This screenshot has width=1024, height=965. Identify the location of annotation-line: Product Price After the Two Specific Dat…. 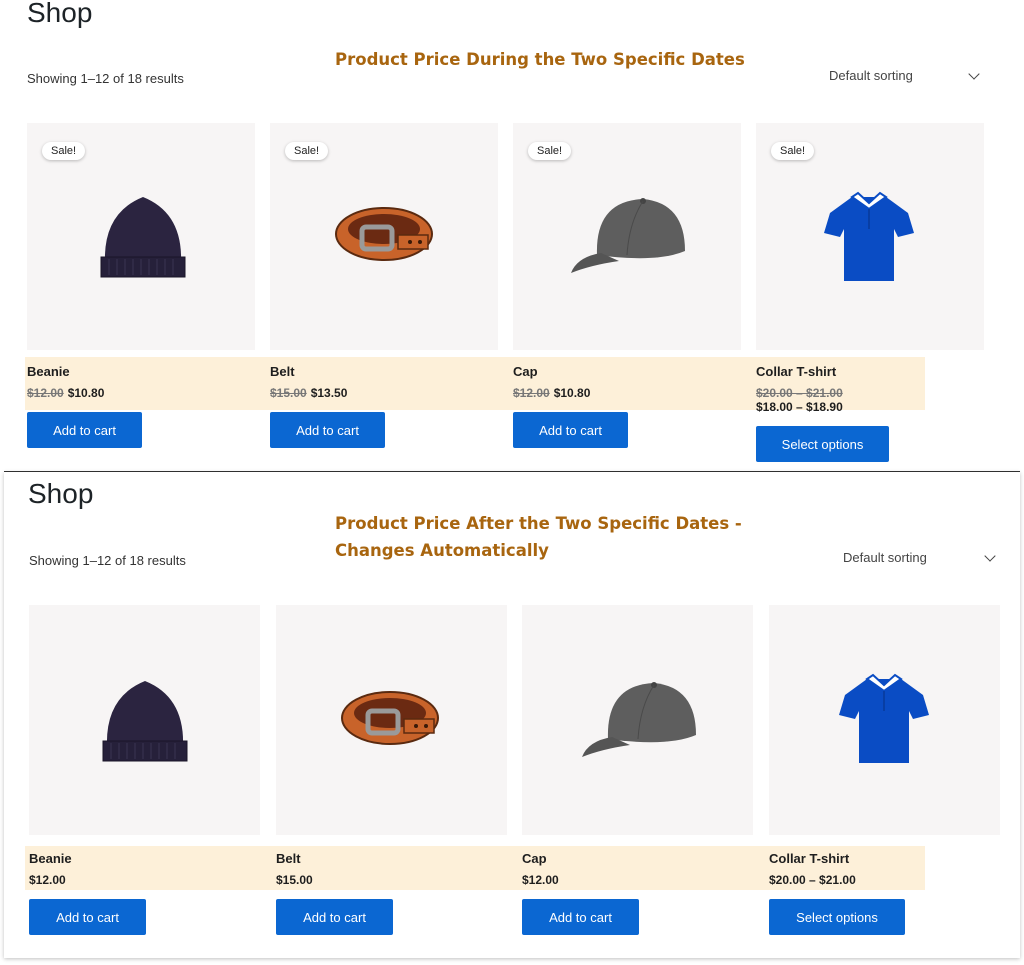
(538, 523).